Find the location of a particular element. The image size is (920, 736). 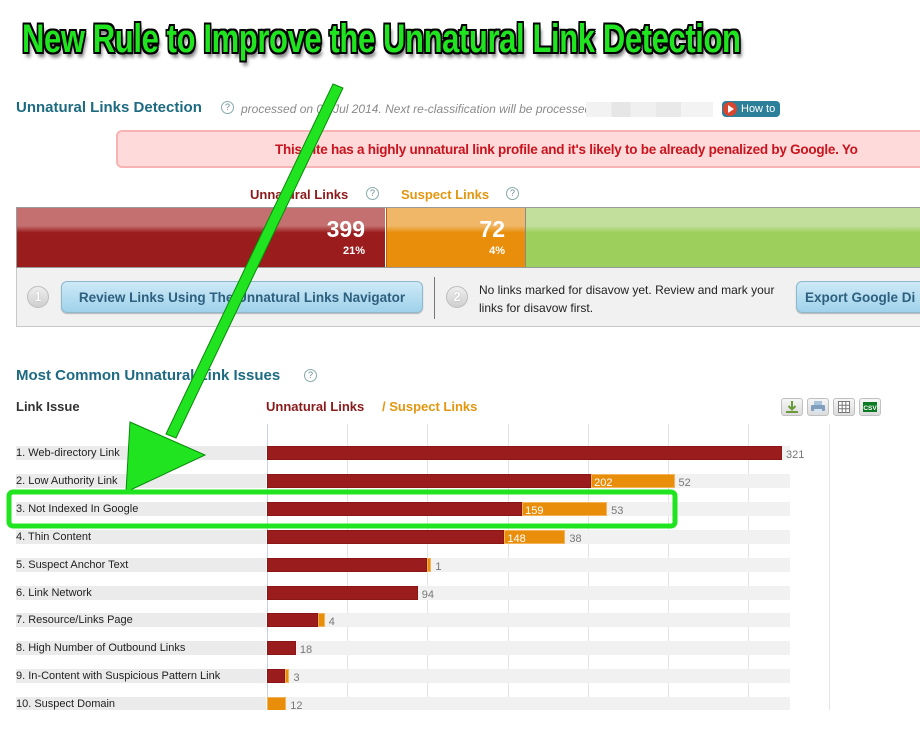

detection-title: Unnatural Links Detection is located at coordinates (109, 107).